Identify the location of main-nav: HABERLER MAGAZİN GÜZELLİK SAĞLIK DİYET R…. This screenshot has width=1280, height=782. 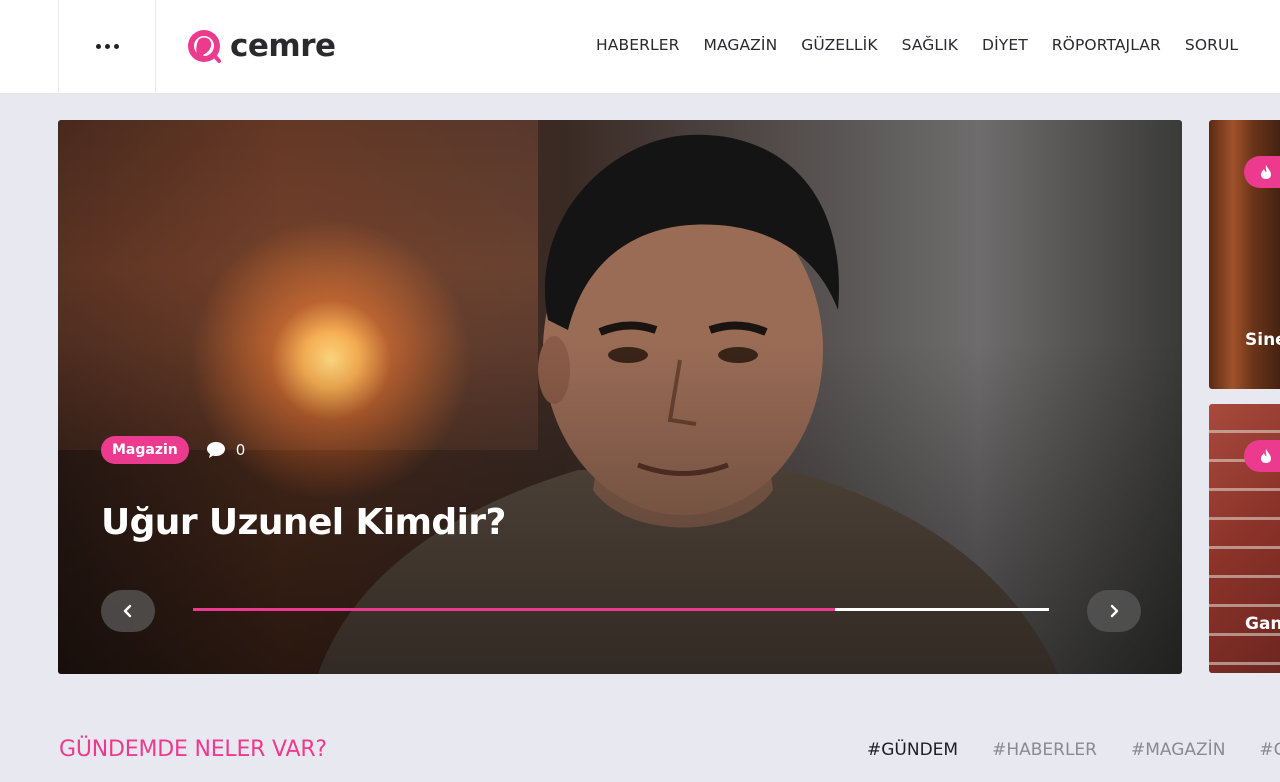
(929, 45).